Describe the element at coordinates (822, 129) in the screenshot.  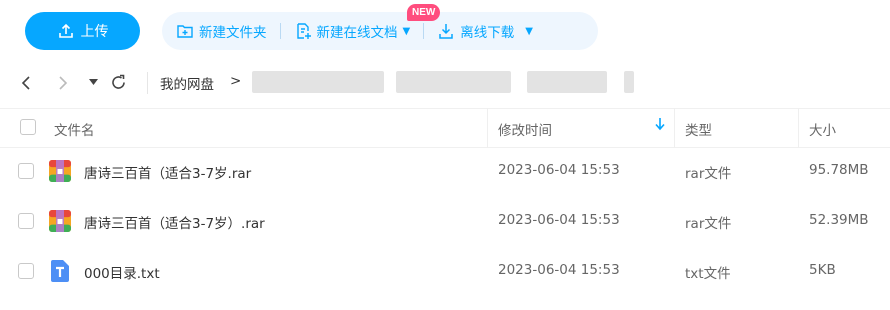
I see `column-header-size: 大小` at that location.